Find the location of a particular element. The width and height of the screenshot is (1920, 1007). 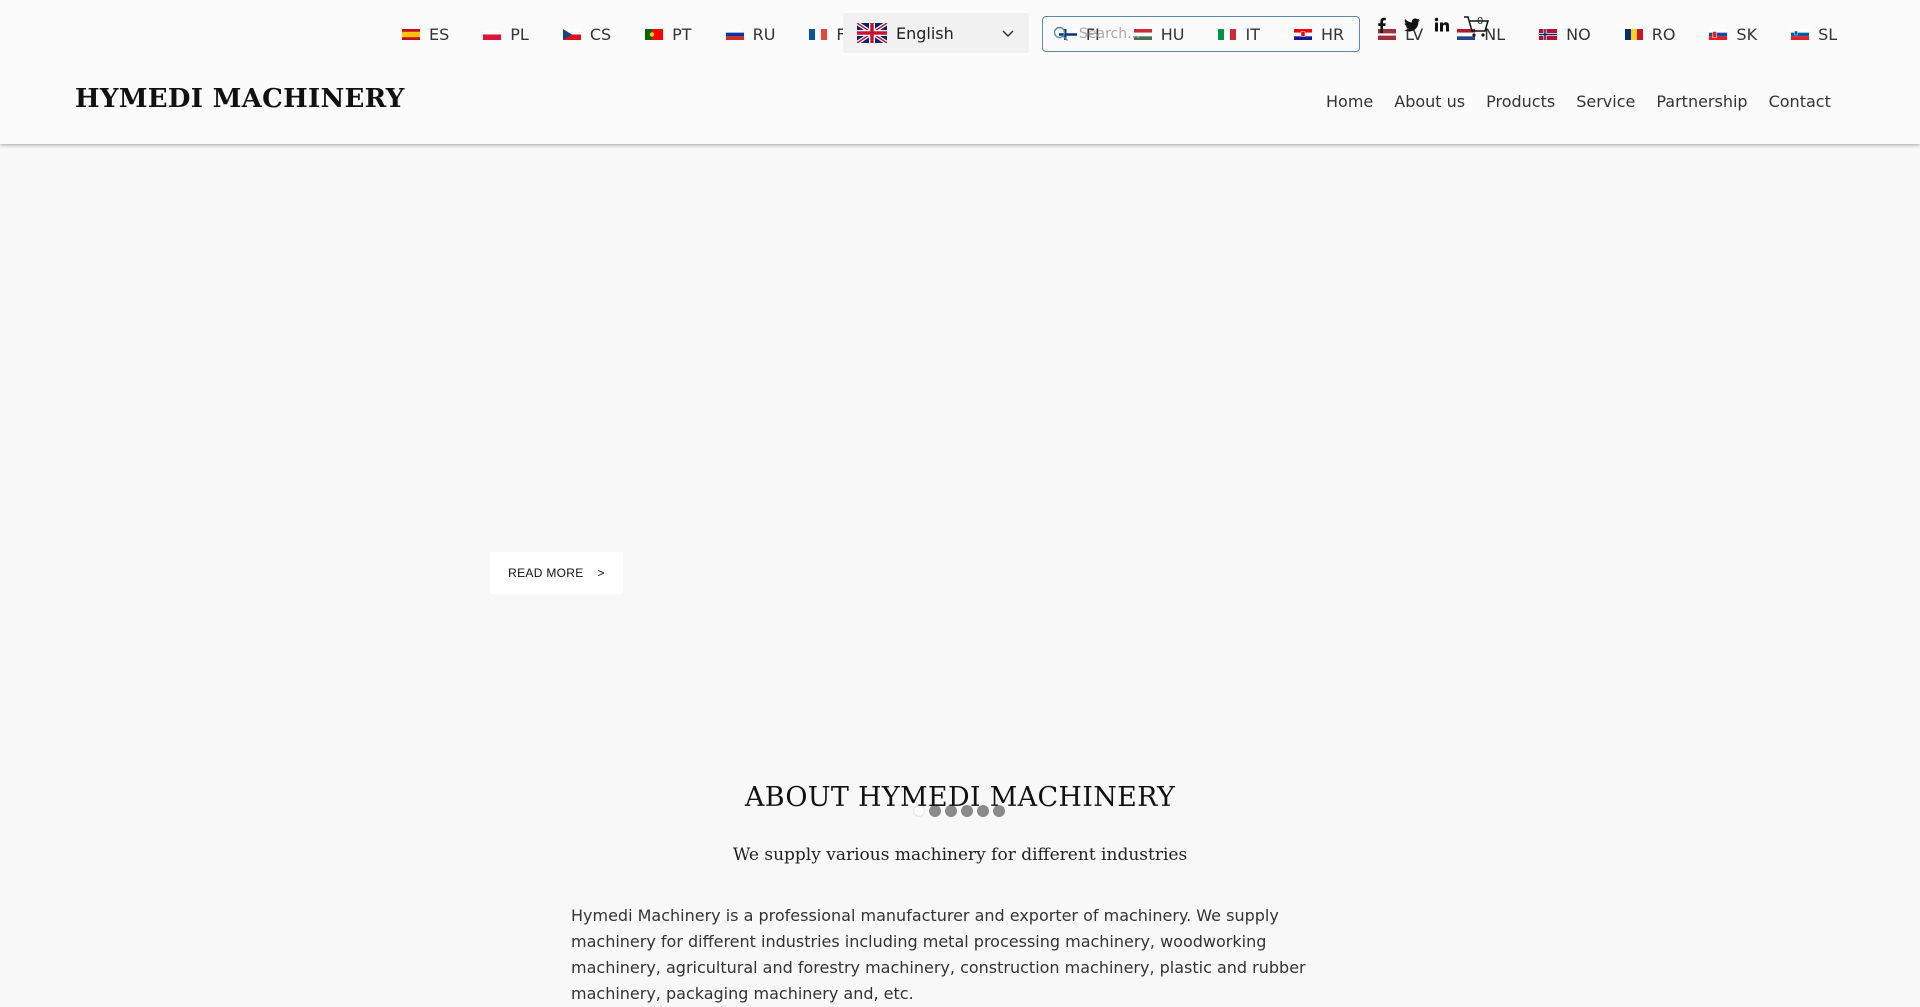

read-more-label: READ MORE is located at coordinates (546, 573).